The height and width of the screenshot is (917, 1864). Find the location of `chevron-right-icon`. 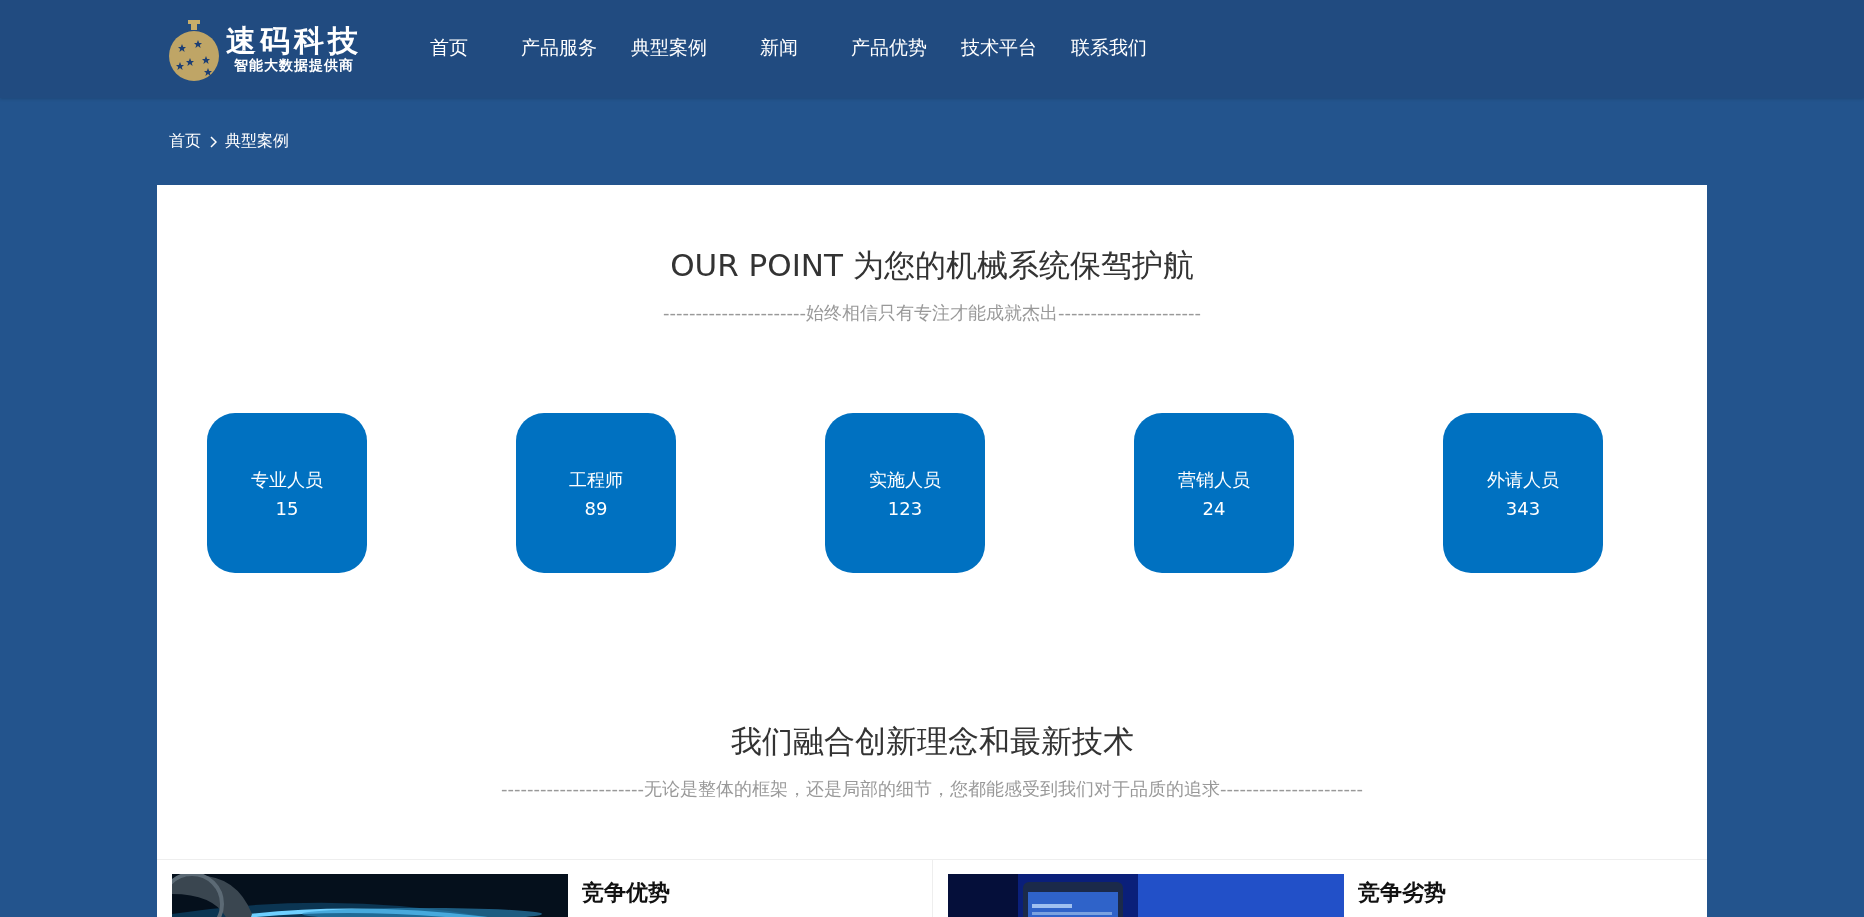

chevron-right-icon is located at coordinates (213, 141).